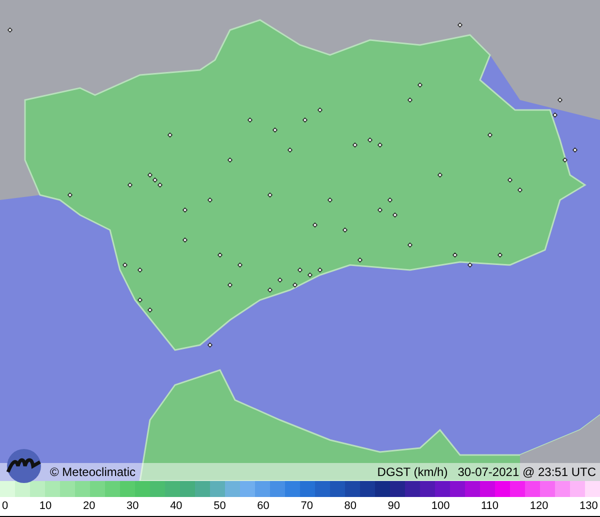 Image resolution: width=600 pixels, height=517 pixels. I want to click on scale-tick-label: 90, so click(394, 506).